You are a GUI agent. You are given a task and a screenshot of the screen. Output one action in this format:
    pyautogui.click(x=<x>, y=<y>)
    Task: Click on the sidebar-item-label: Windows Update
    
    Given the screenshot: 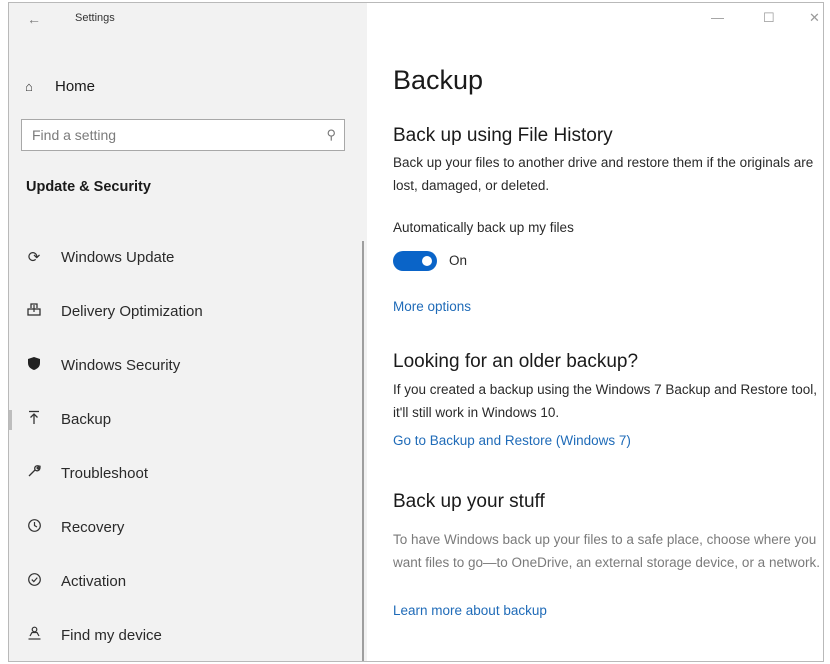 What is the action you would take?
    pyautogui.click(x=118, y=257)
    